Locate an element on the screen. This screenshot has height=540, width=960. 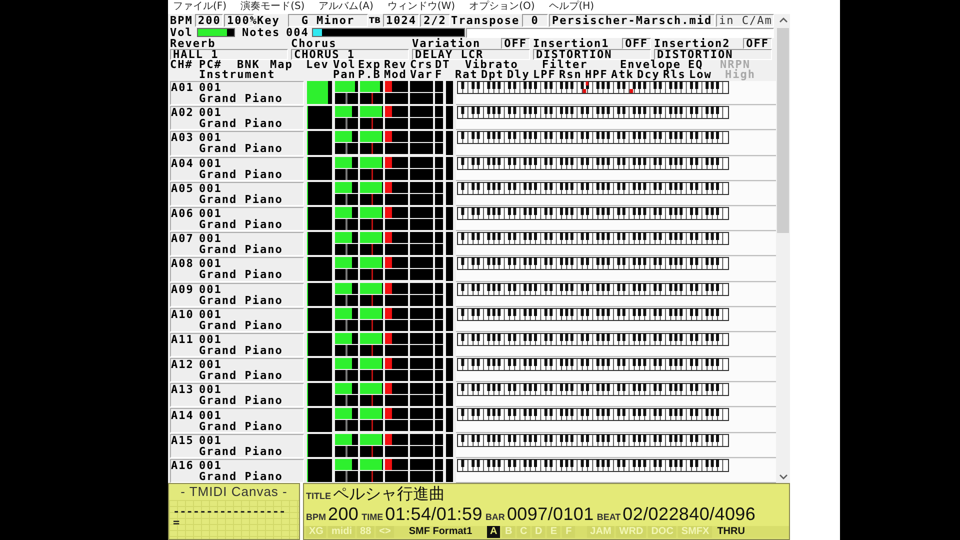
channel-info: A06 001 Grand Piano is located at coordinates (237, 219).